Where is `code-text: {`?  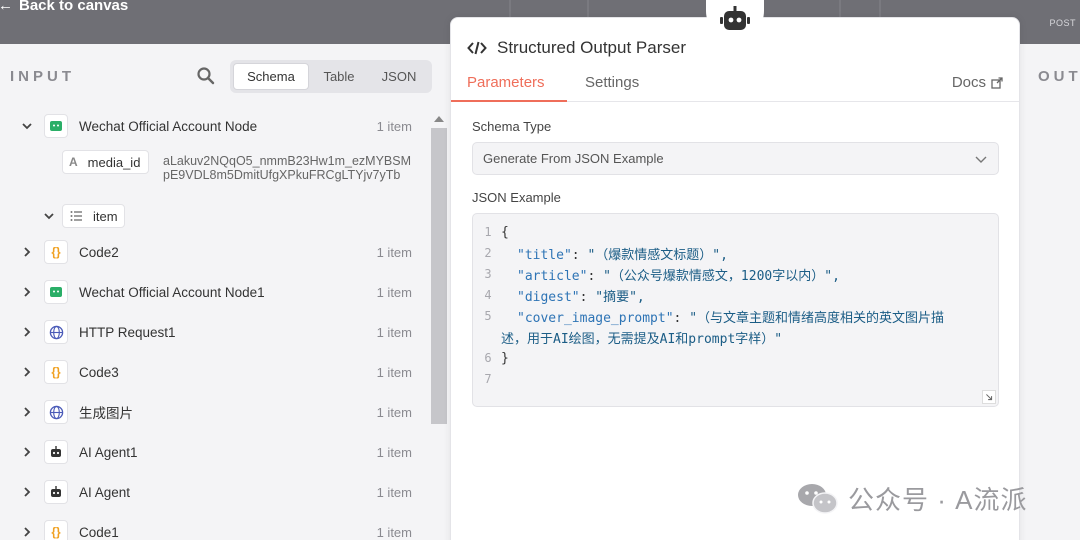 code-text: { is located at coordinates (505, 232).